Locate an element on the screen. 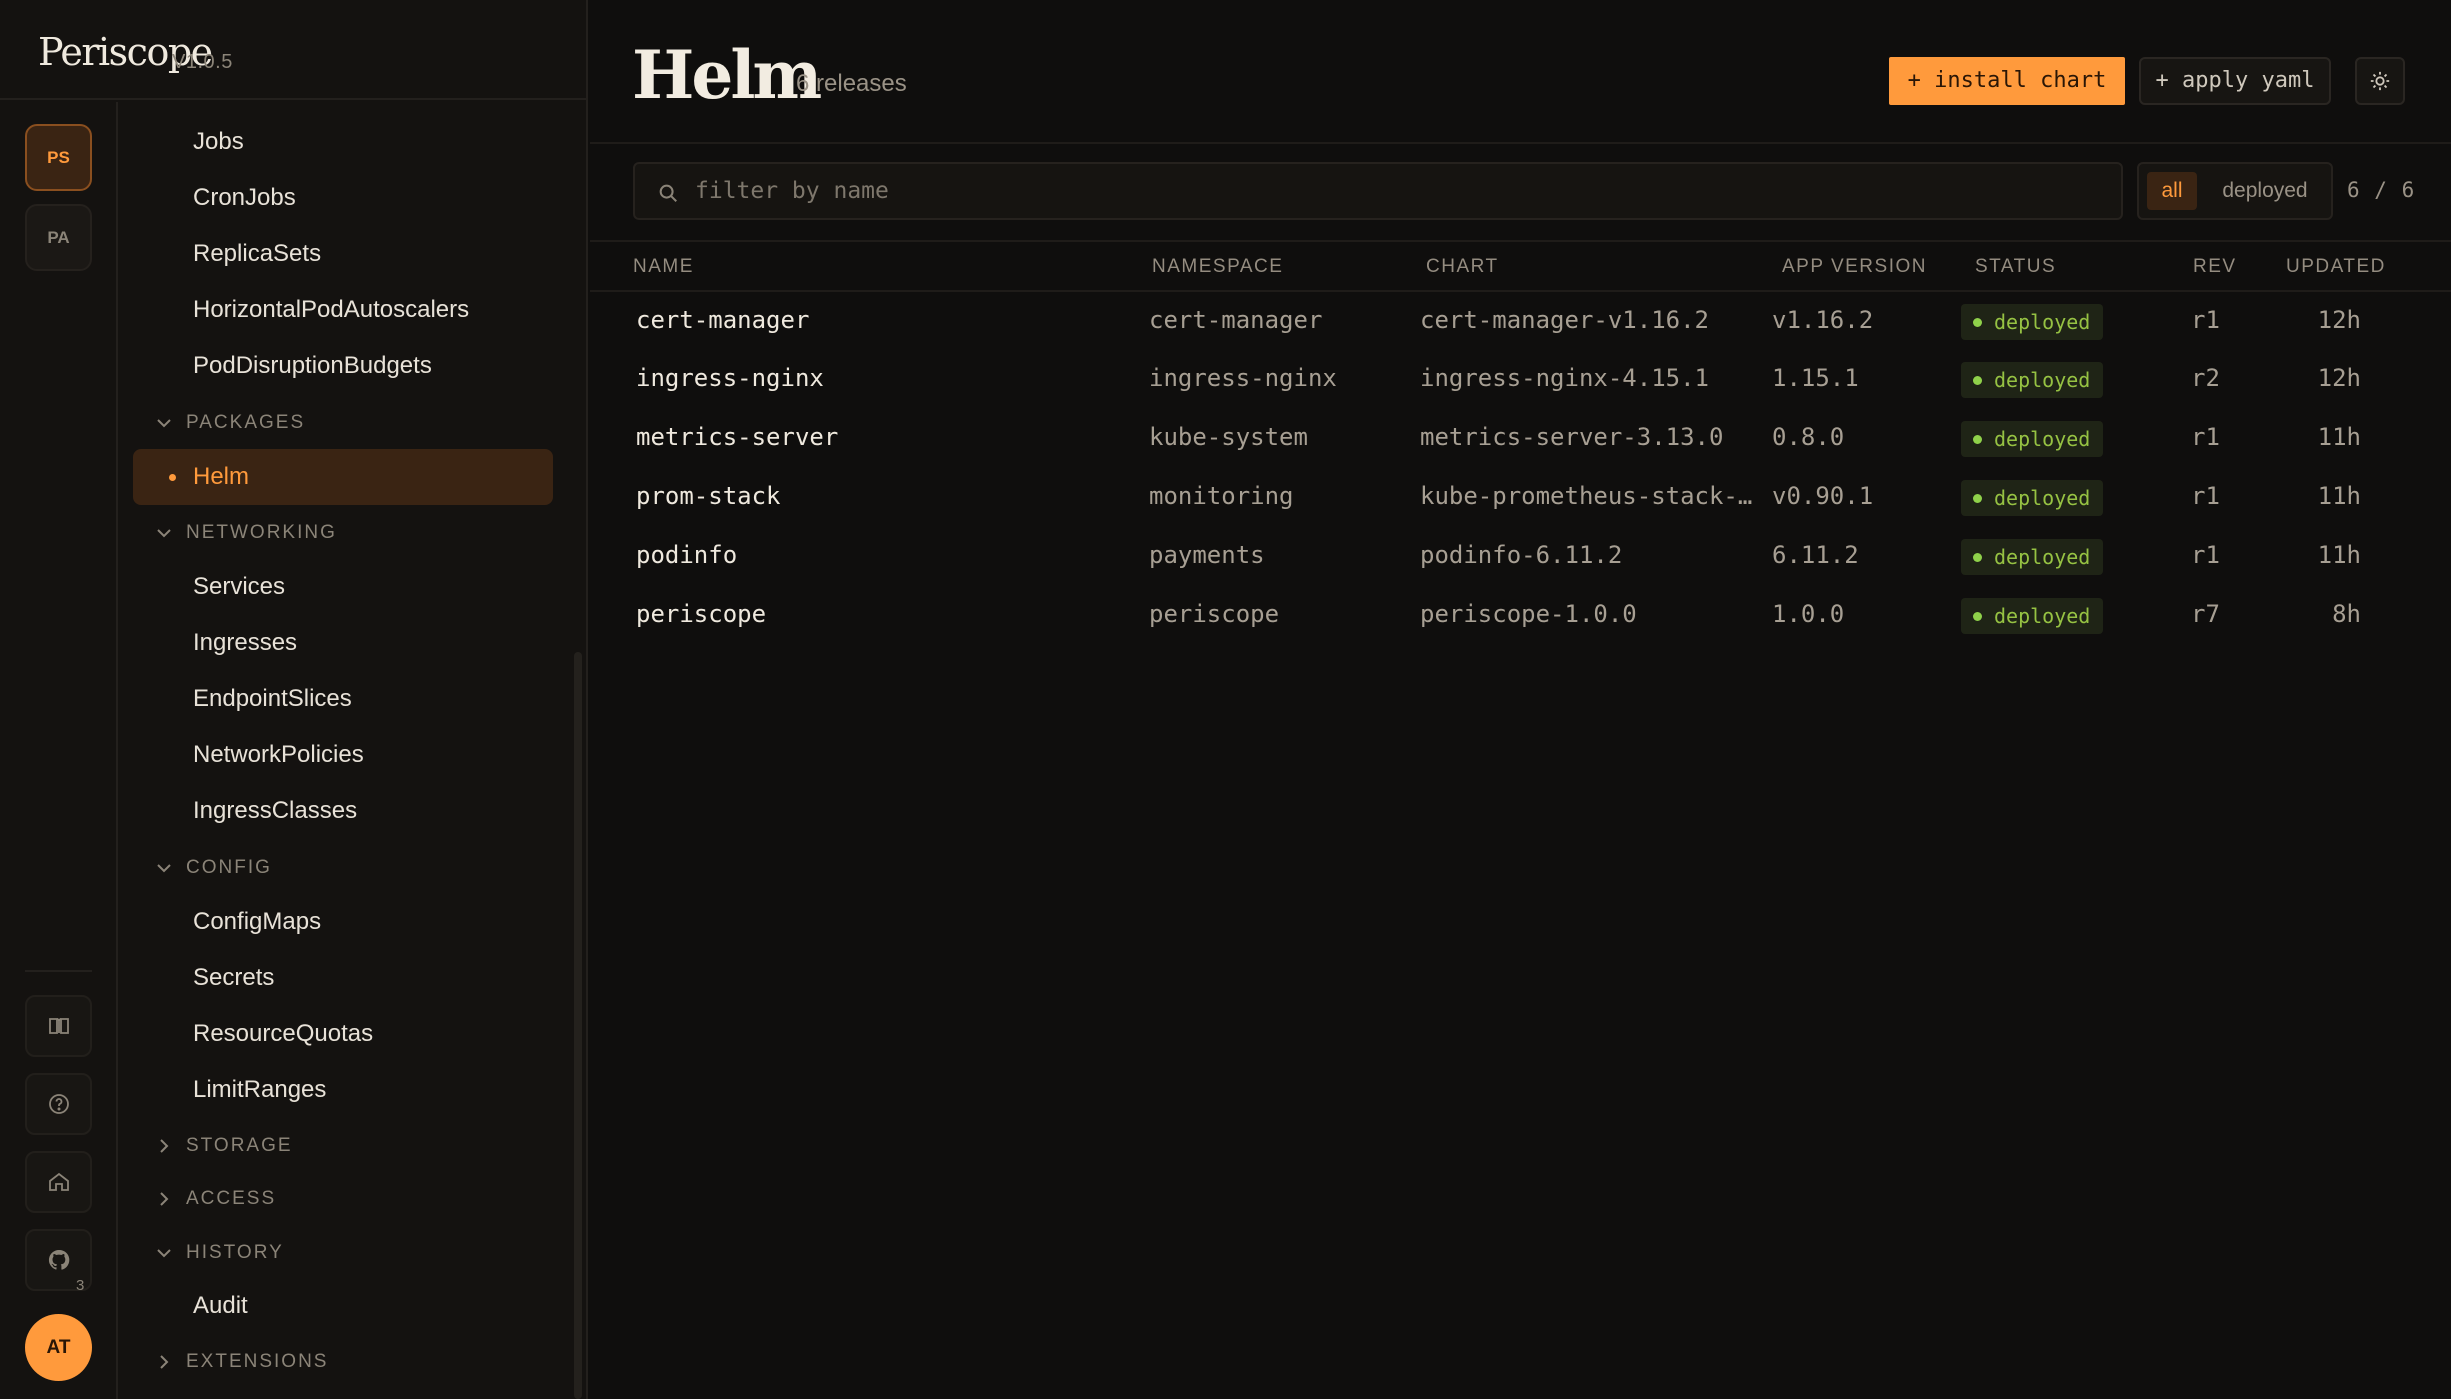  nav-item-helm: Helm is located at coordinates (343, 477).